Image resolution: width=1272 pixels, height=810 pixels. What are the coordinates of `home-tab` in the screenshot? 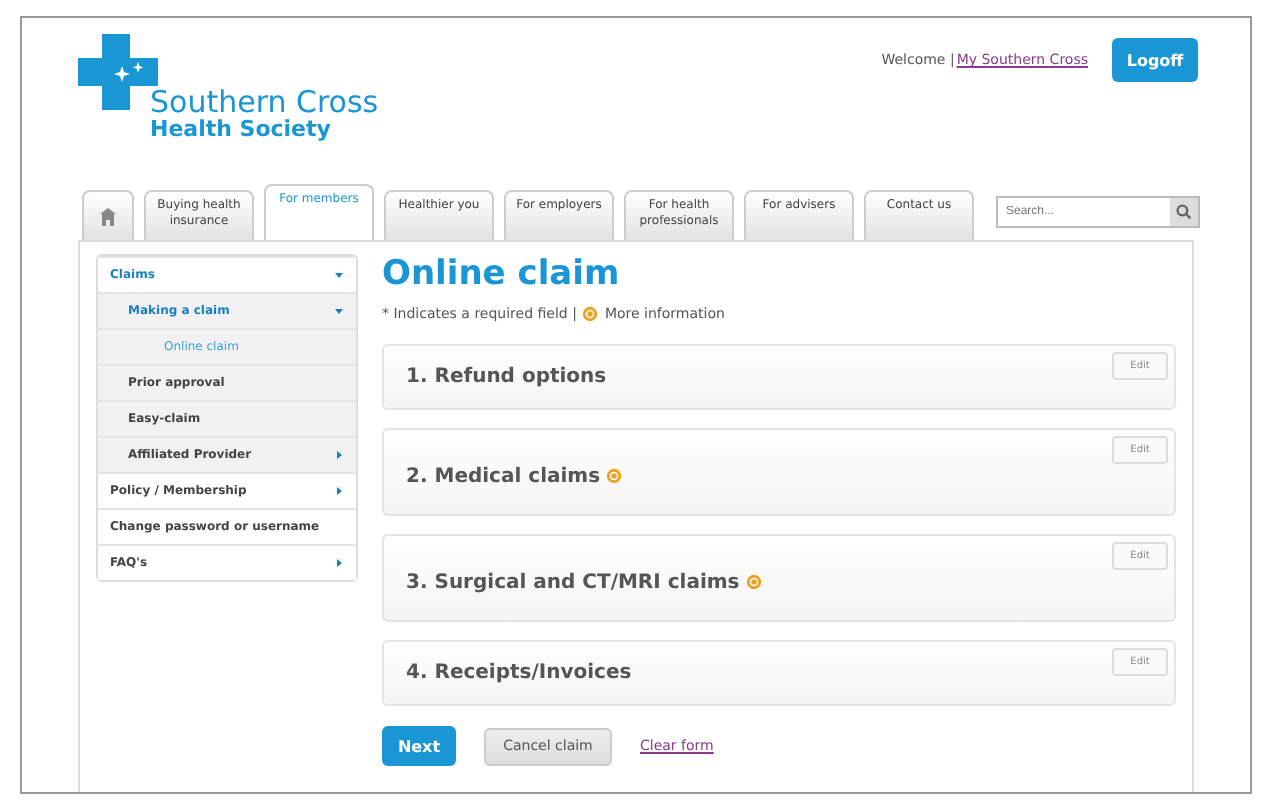 It's located at (108, 215).